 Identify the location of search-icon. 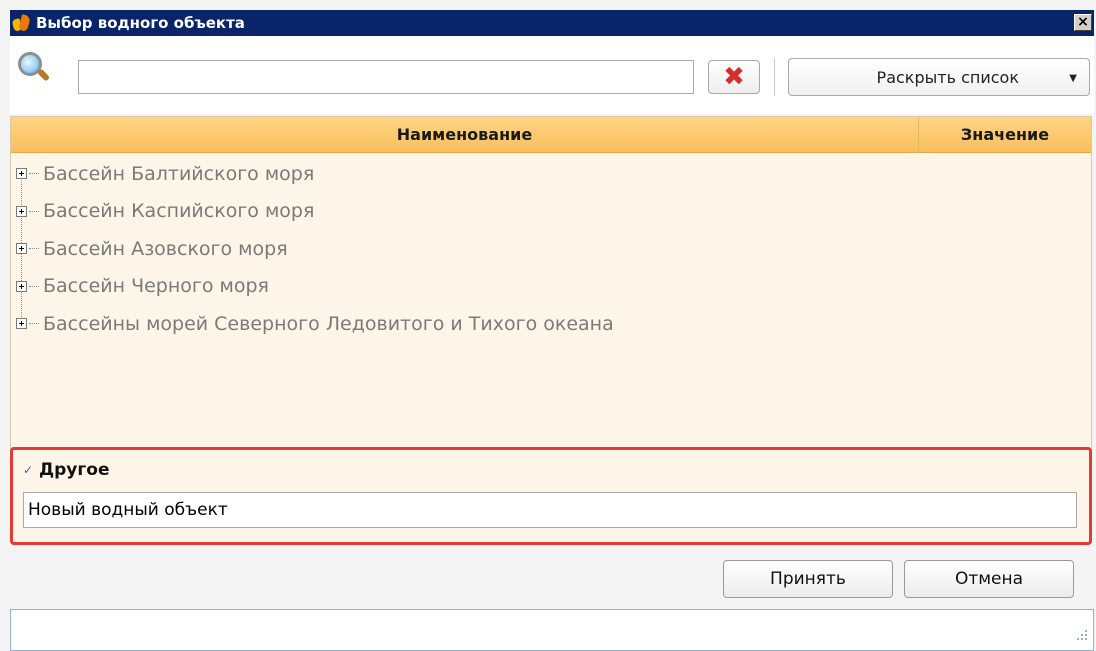
(33, 67).